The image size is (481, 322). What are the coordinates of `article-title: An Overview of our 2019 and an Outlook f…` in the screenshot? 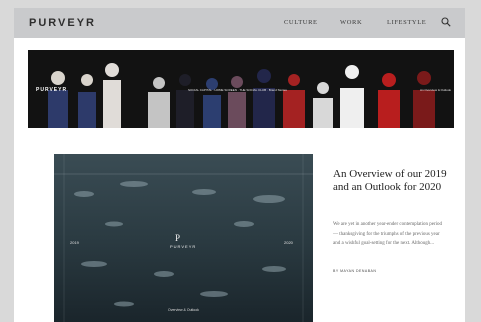 It's located at (393, 181).